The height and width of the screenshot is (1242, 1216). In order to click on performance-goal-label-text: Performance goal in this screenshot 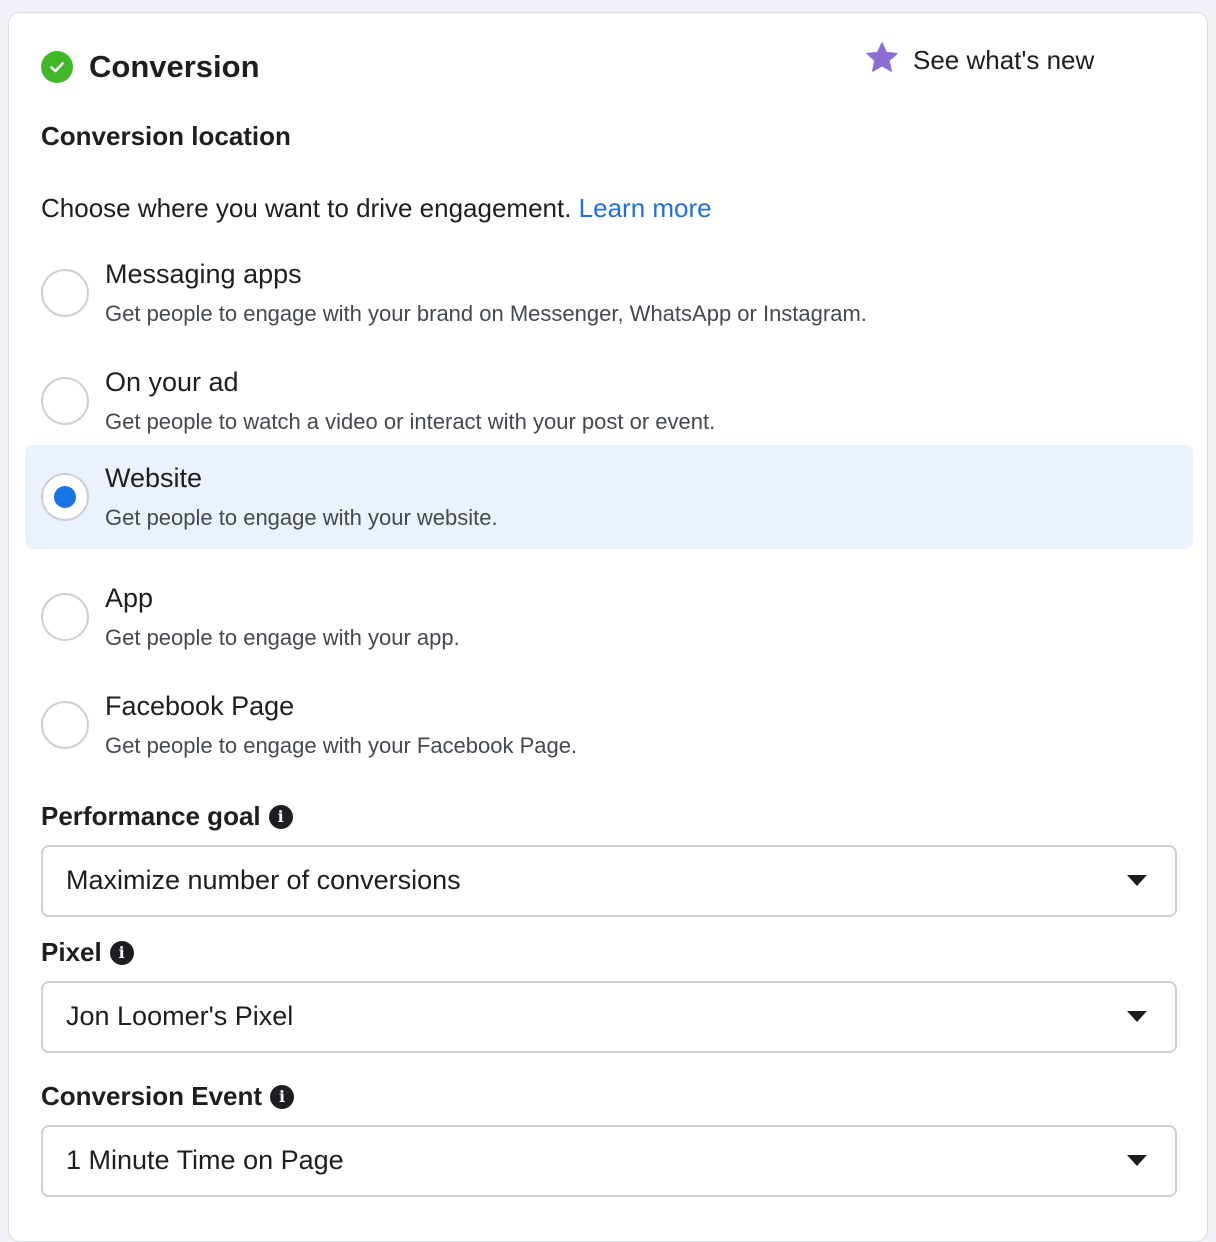, I will do `click(151, 816)`.